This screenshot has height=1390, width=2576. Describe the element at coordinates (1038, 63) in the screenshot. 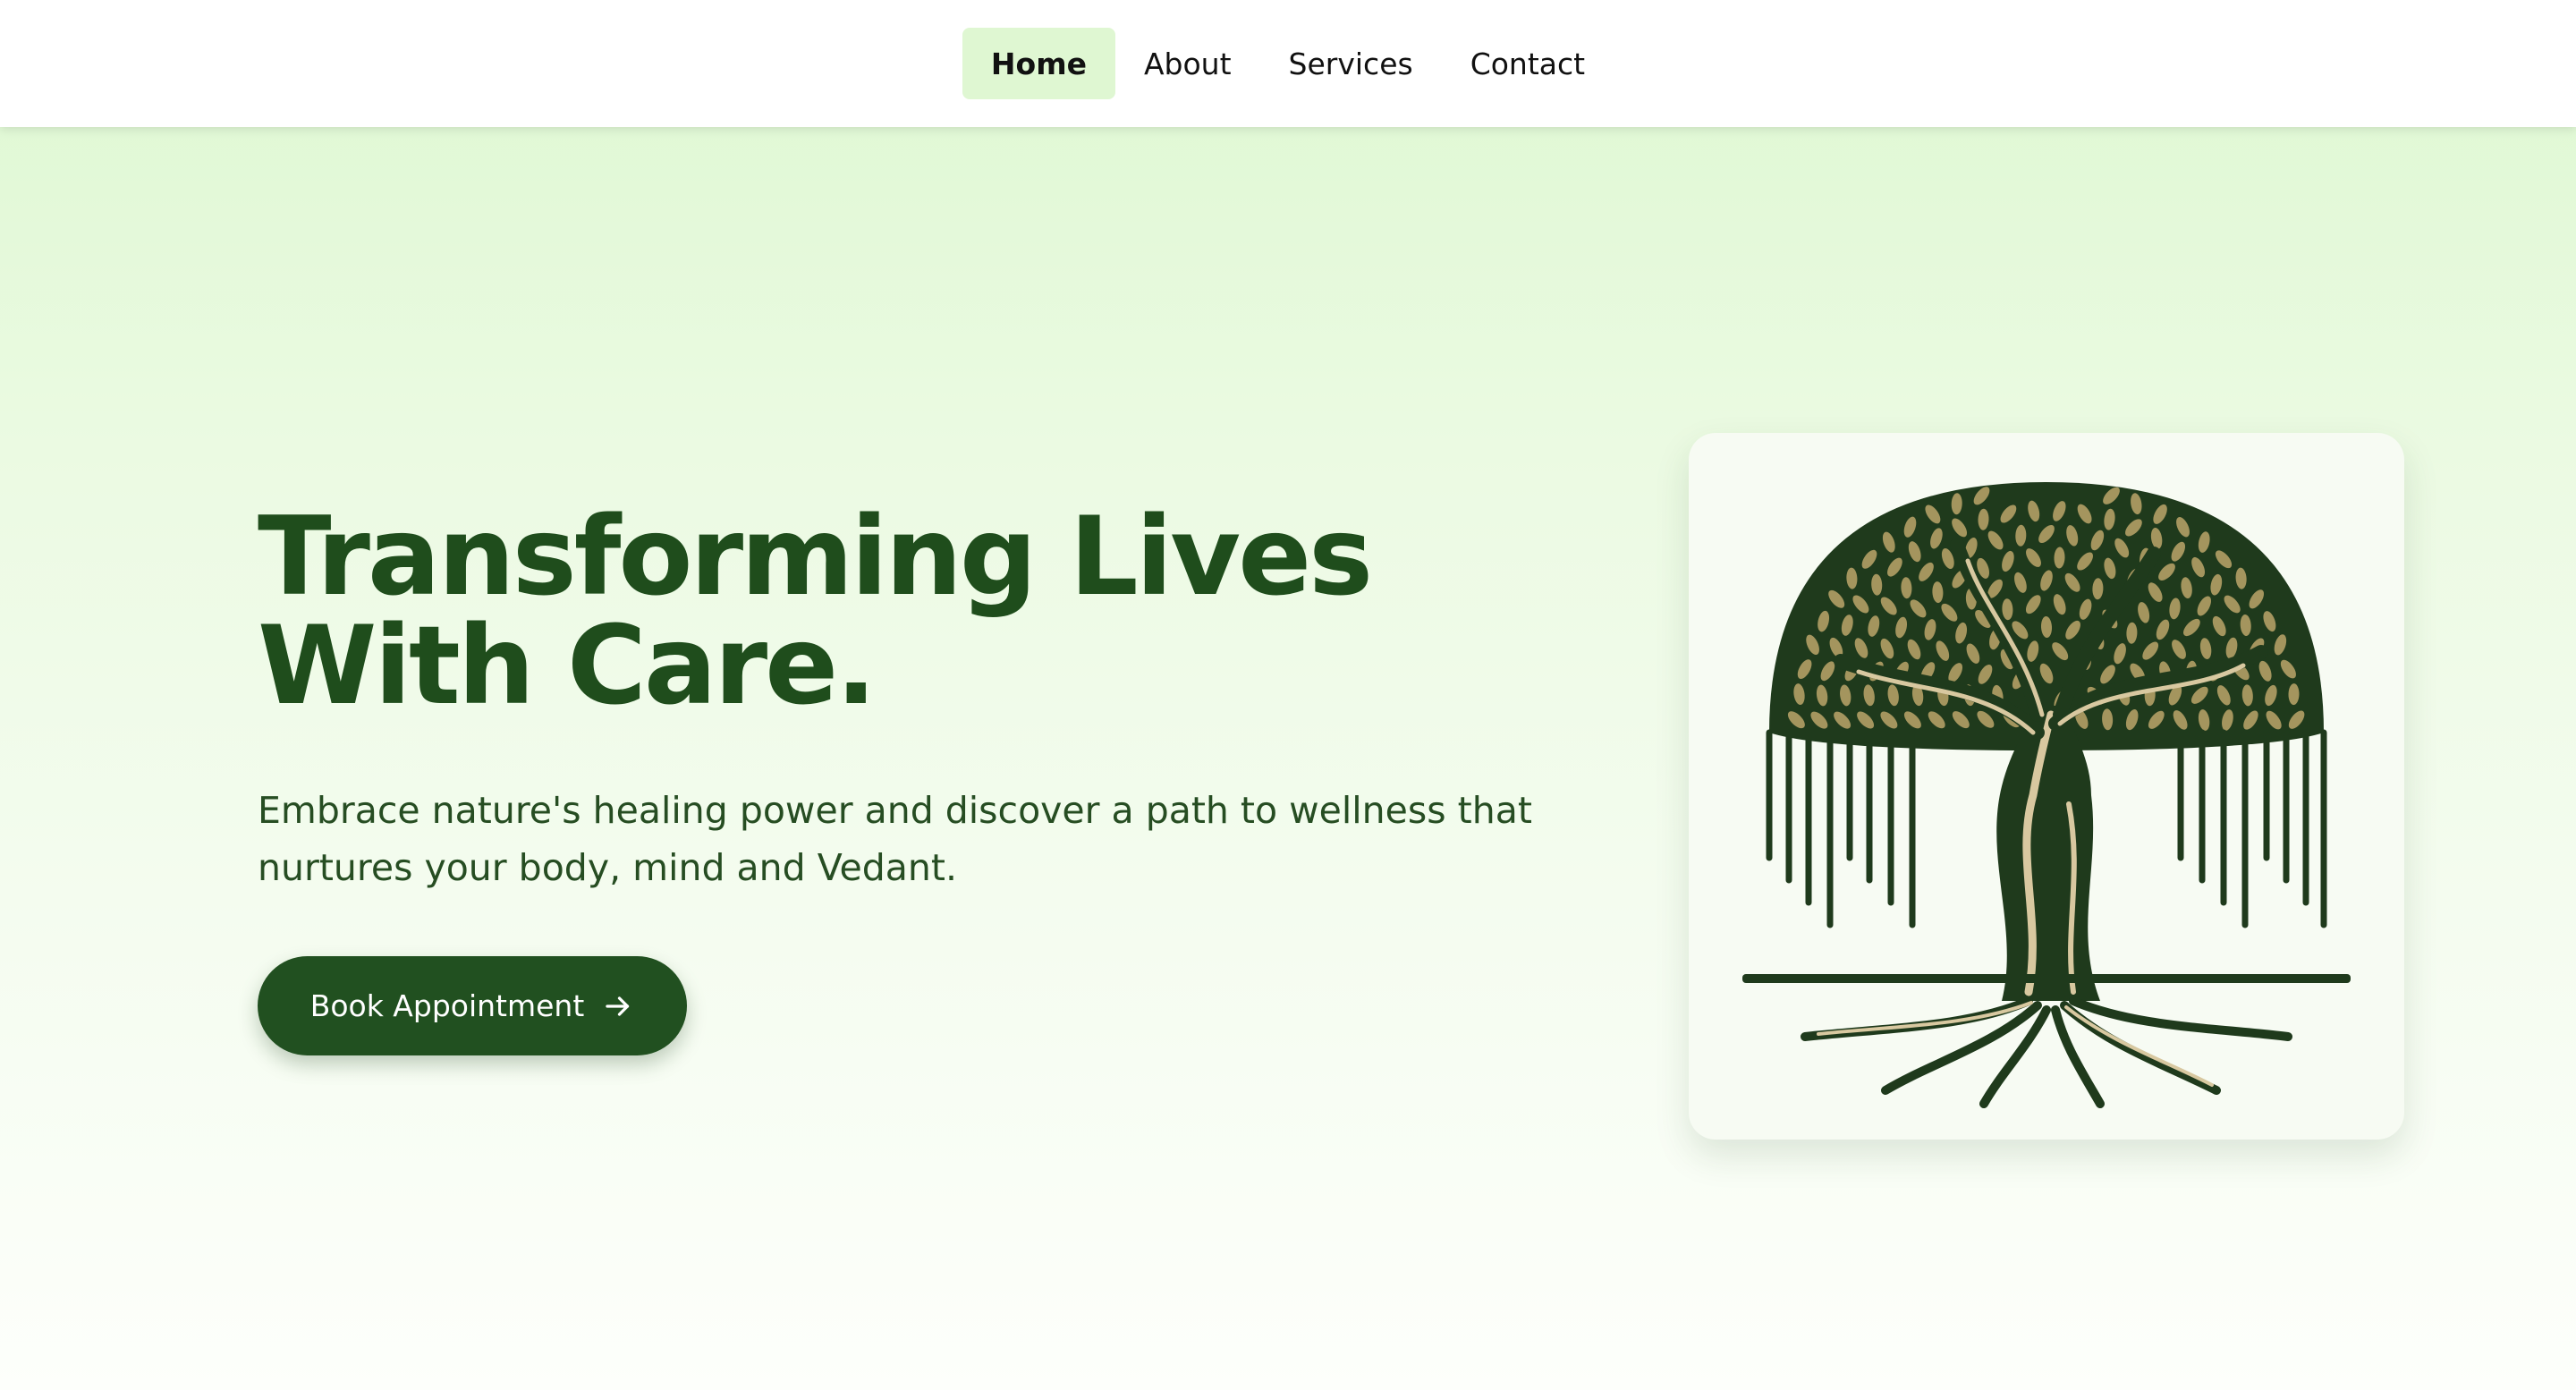

I see `nav-item-home: Home` at that location.